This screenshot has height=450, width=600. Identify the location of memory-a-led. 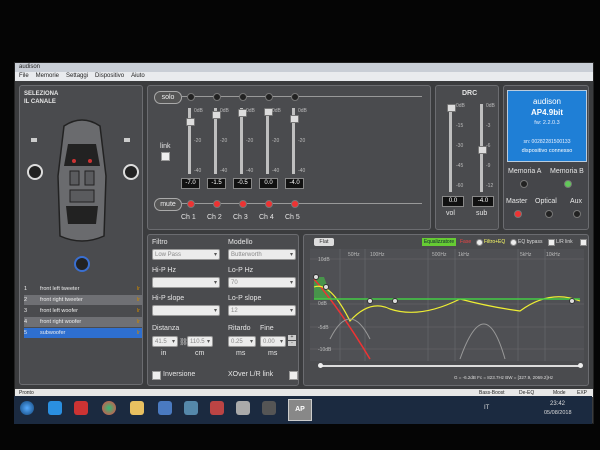
(524, 184).